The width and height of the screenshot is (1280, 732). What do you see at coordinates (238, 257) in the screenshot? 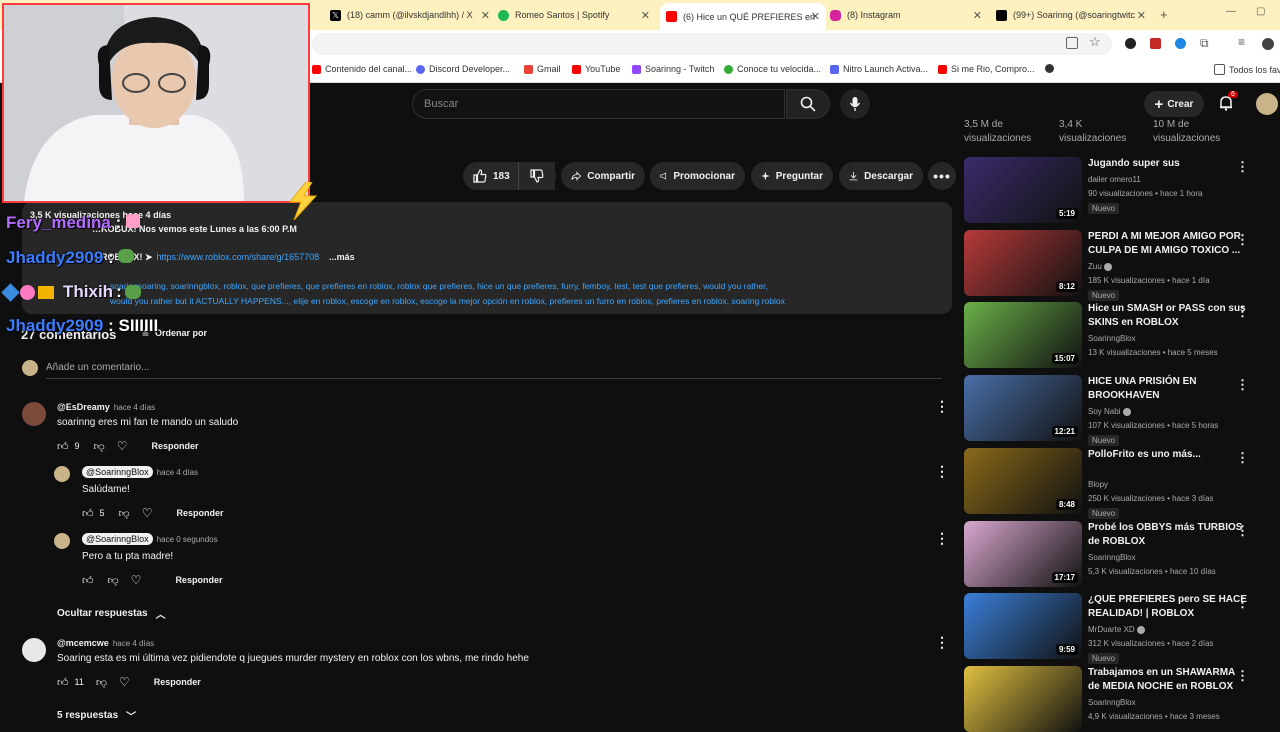
I see `roblox-link: https://www.roblox.com/share/g/1657708` at bounding box center [238, 257].